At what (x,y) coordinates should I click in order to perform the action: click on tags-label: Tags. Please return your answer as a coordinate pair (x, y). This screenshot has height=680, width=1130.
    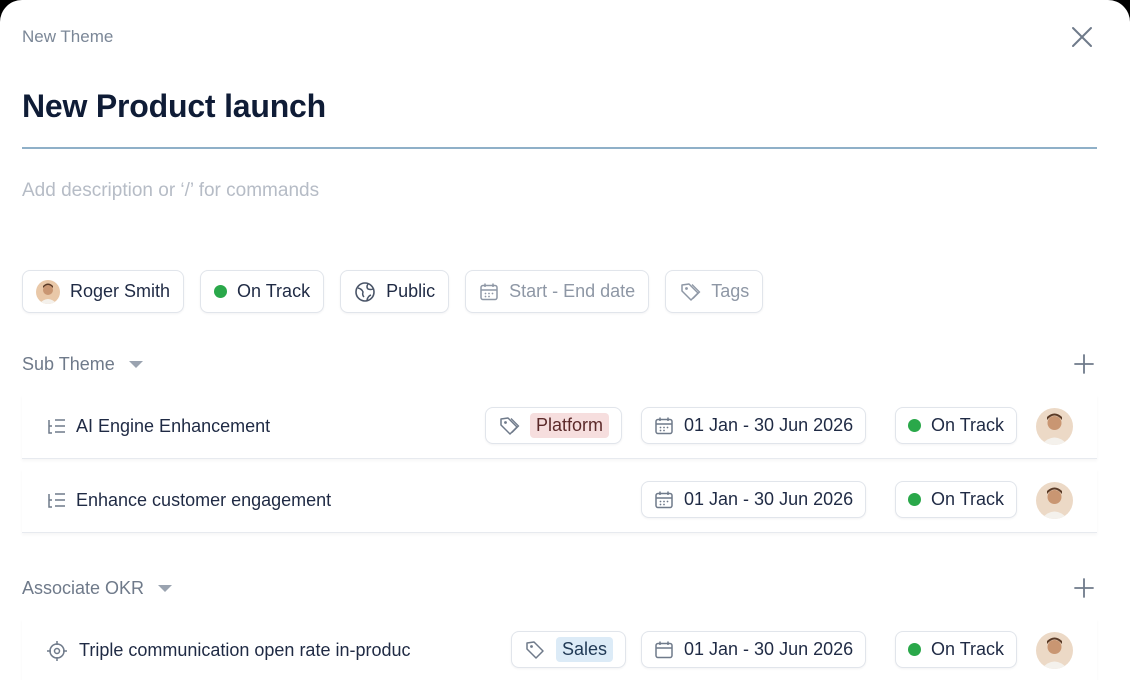
    Looking at the image, I should click on (730, 291).